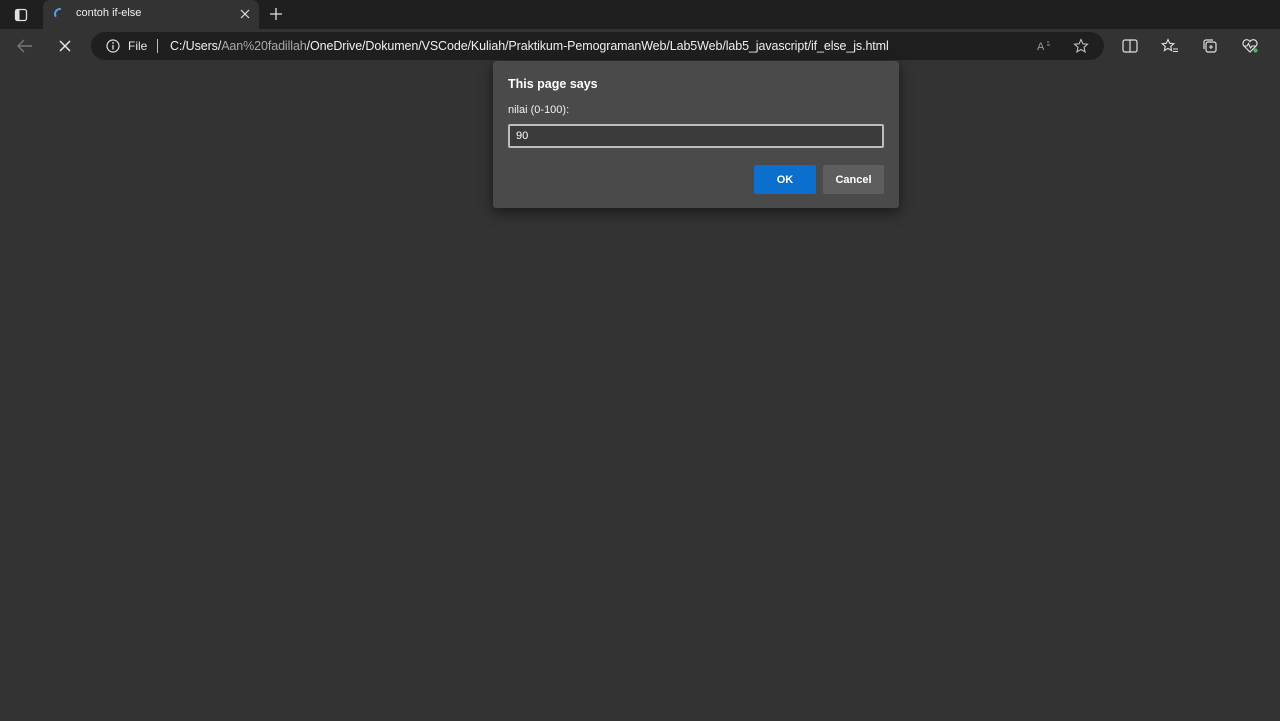  I want to click on cancel-button: Cancel, so click(853, 179).